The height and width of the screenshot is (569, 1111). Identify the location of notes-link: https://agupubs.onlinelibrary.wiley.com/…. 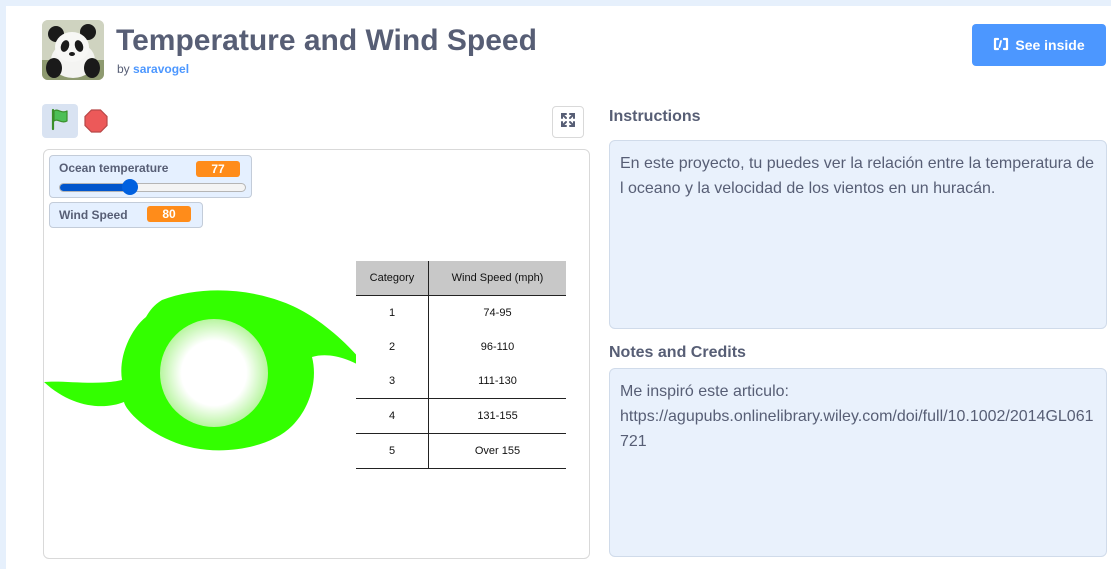
(858, 429).